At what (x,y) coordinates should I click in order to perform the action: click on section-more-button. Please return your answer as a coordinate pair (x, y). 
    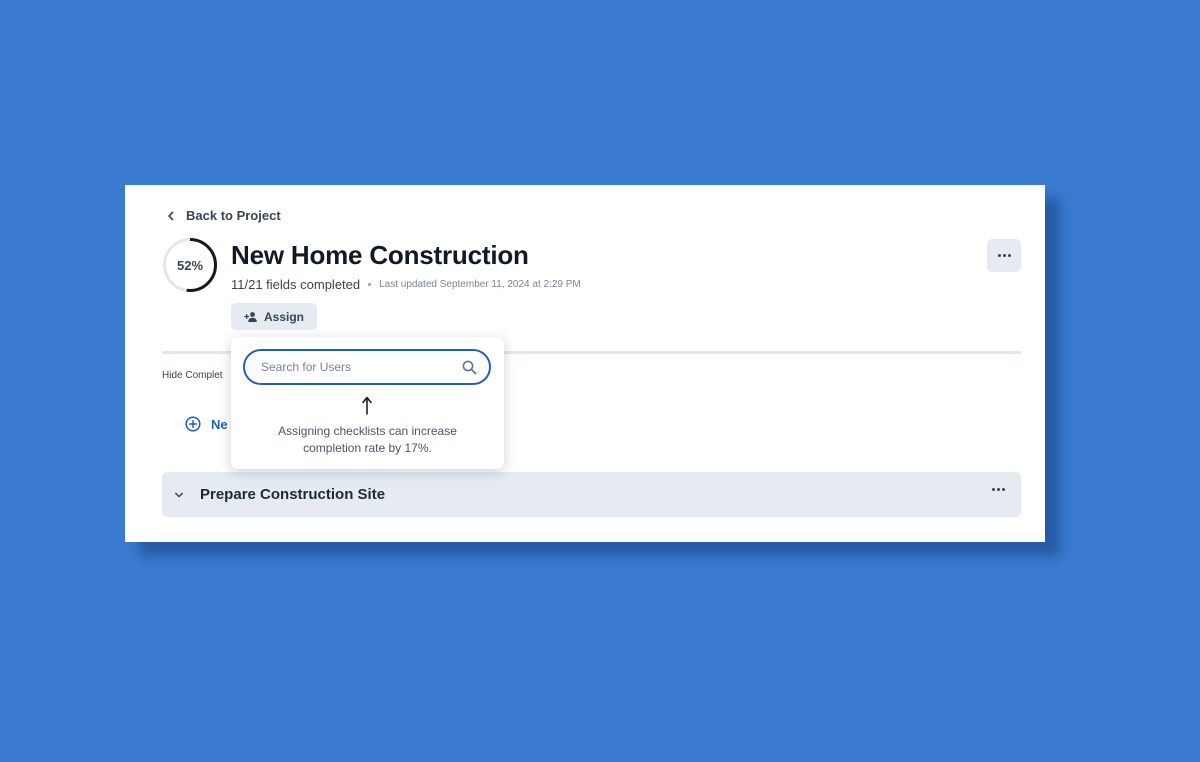
    Looking at the image, I should click on (998, 489).